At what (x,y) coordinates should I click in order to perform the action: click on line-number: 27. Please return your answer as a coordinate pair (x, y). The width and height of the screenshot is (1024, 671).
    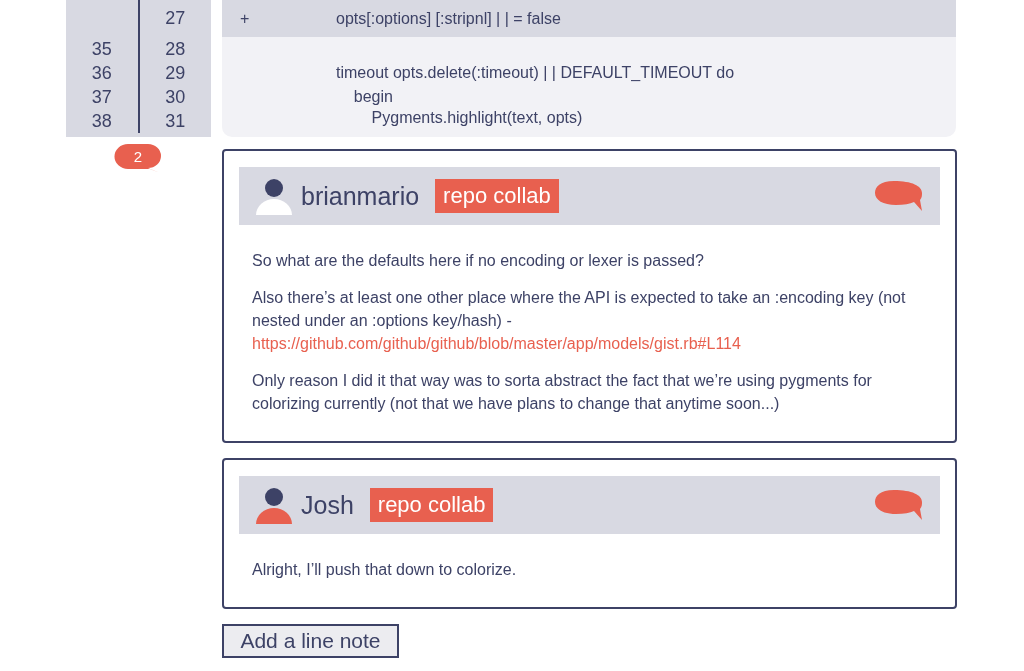
    Looking at the image, I should click on (175, 18).